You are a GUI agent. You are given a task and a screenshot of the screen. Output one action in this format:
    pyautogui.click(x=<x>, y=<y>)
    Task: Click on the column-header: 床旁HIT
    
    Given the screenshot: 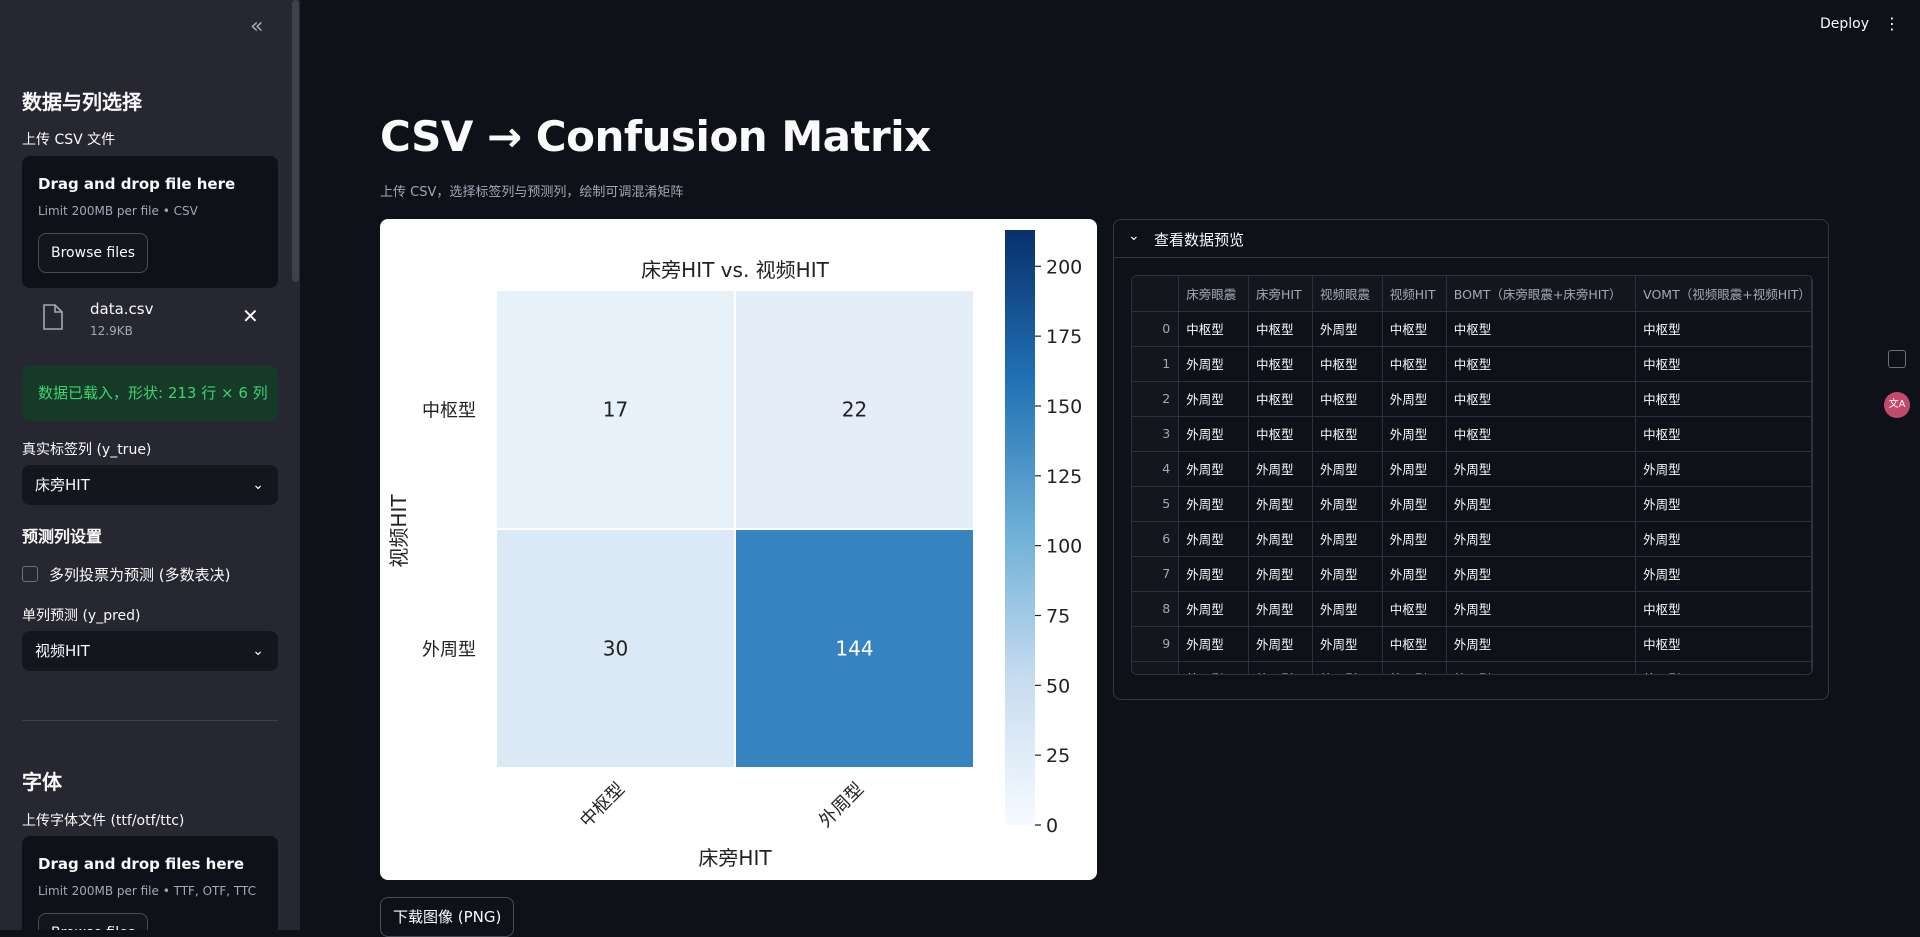 What is the action you would take?
    pyautogui.click(x=1280, y=294)
    